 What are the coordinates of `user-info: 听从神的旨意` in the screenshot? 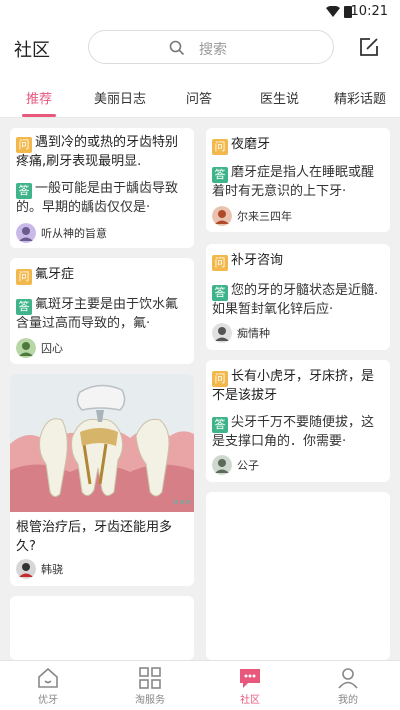 It's located at (61, 233).